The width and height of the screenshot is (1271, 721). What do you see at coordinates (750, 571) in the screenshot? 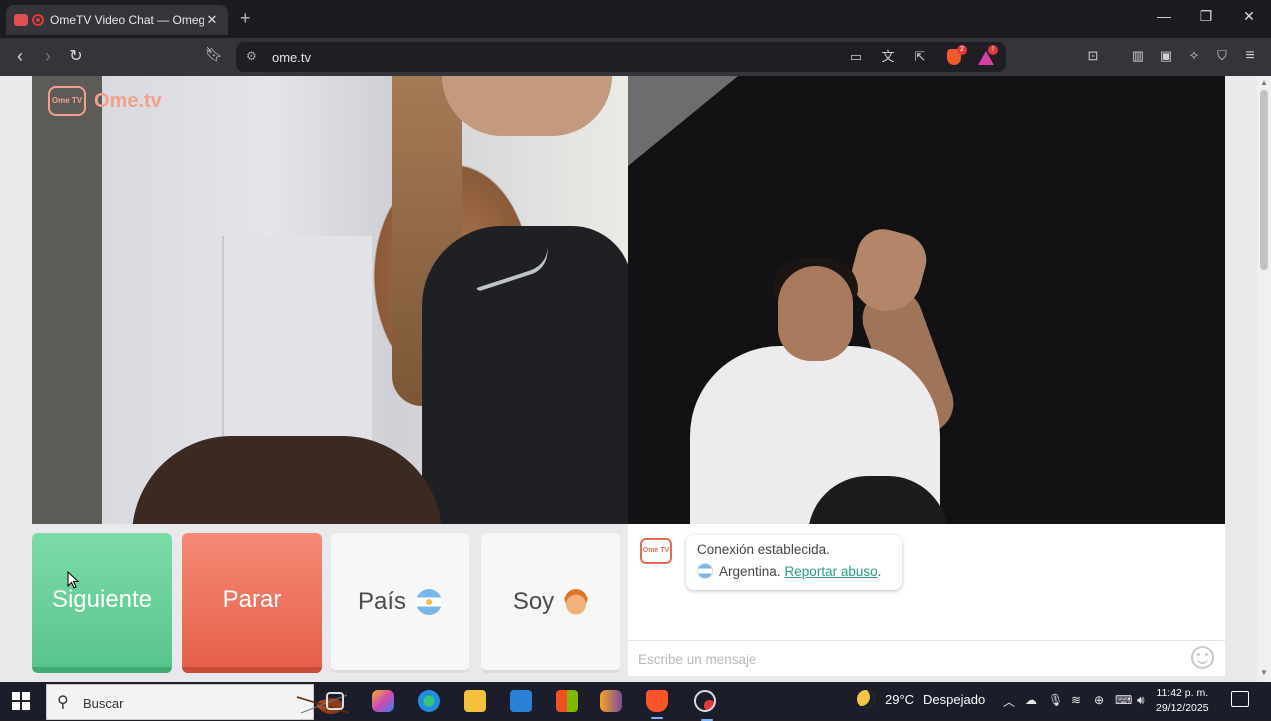
I see `partner-country: Argentina.` at bounding box center [750, 571].